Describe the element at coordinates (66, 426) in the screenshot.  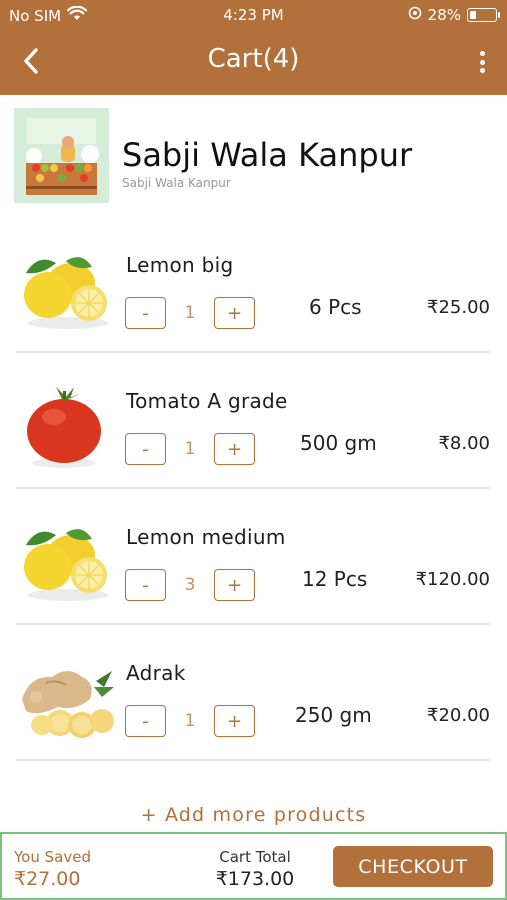
I see `tomato-image` at that location.